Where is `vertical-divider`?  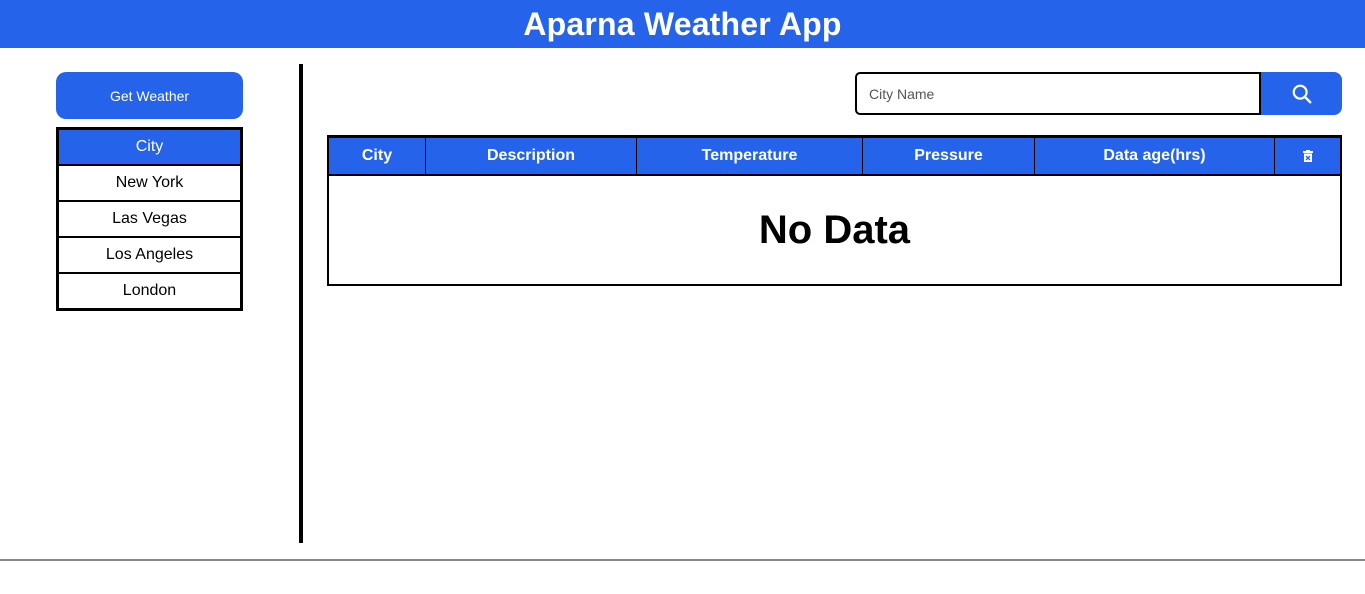
vertical-divider is located at coordinates (301, 303).